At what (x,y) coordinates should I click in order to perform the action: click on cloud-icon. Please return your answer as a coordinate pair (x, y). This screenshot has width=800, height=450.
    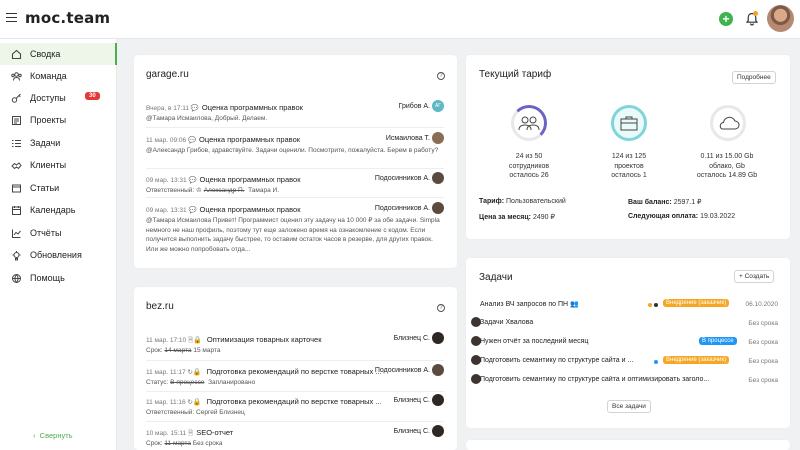
    Looking at the image, I should click on (729, 123).